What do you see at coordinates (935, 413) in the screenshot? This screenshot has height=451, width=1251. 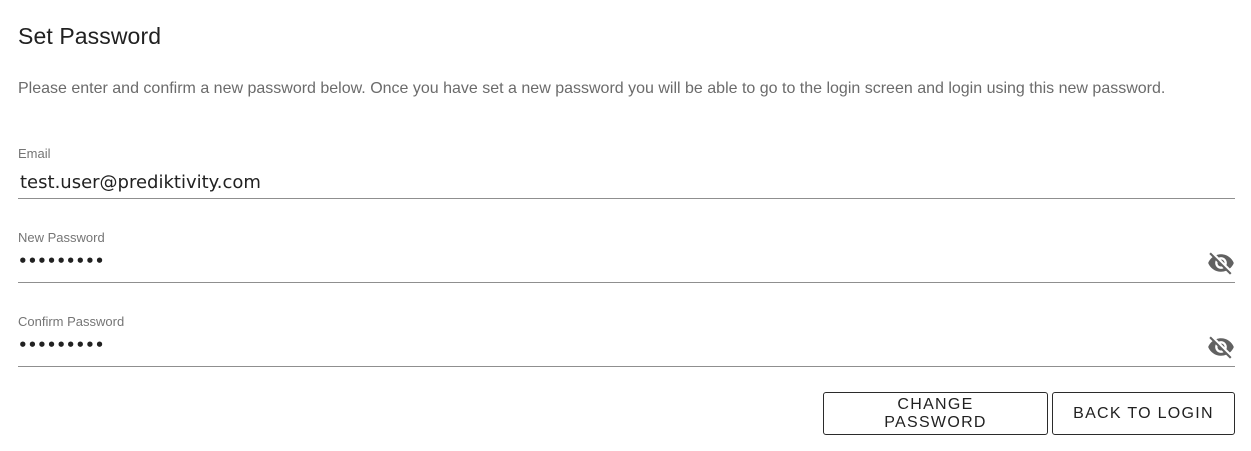 I see `change-password-button: CHANGE PASSWORD` at bounding box center [935, 413].